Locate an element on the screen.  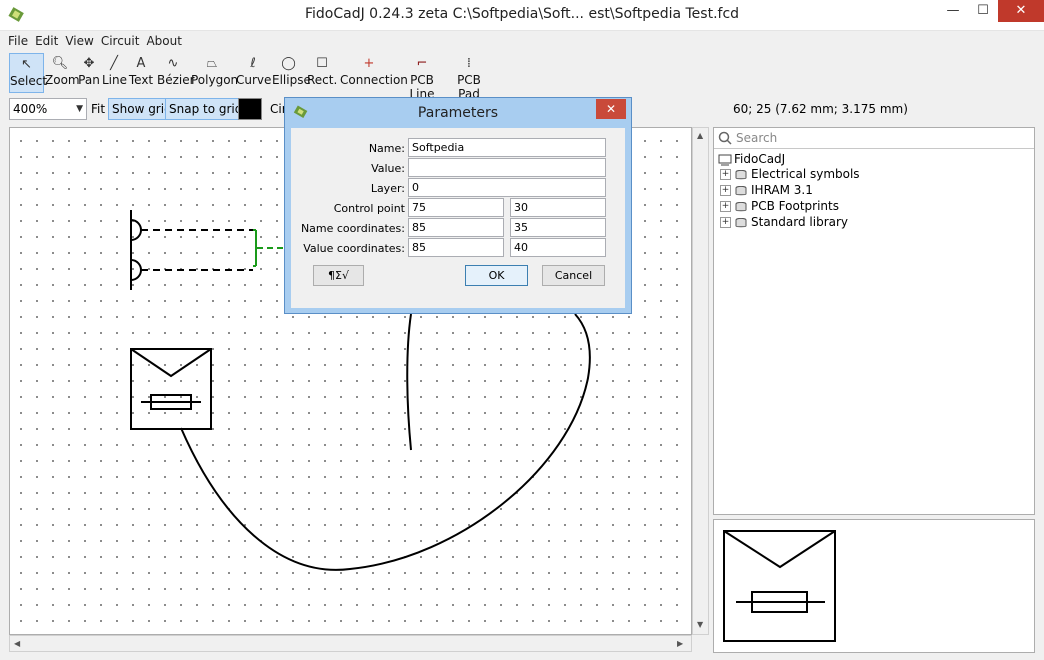
zoom-select: 400% ▼ is located at coordinates (48, 109).